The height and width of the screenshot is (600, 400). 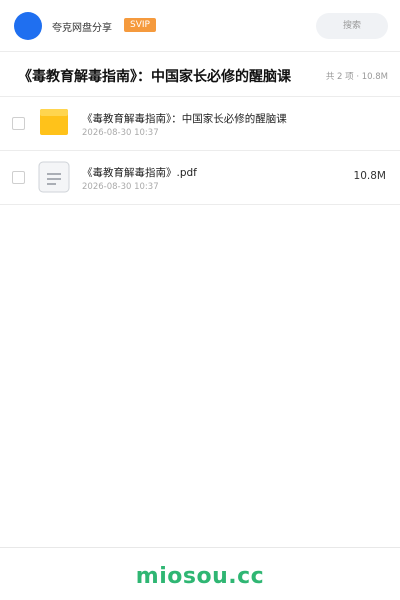 I want to click on folder-header: 《毒教育解毒指南》：中国家长必修的醒脑课 共 2 项 · 10.8M, so click(x=200, y=75).